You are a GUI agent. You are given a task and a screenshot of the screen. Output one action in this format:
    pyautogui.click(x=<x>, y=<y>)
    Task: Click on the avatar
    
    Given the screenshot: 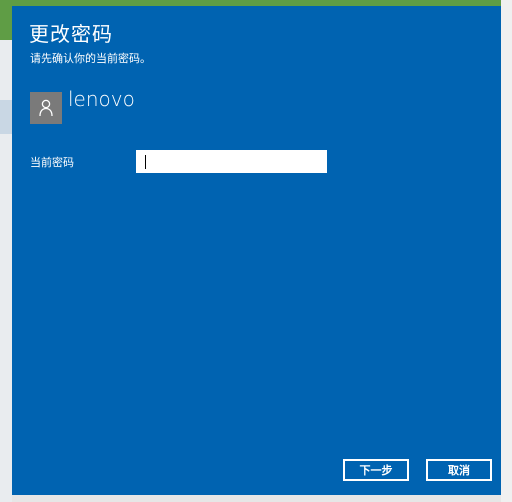 What is the action you would take?
    pyautogui.click(x=46, y=108)
    